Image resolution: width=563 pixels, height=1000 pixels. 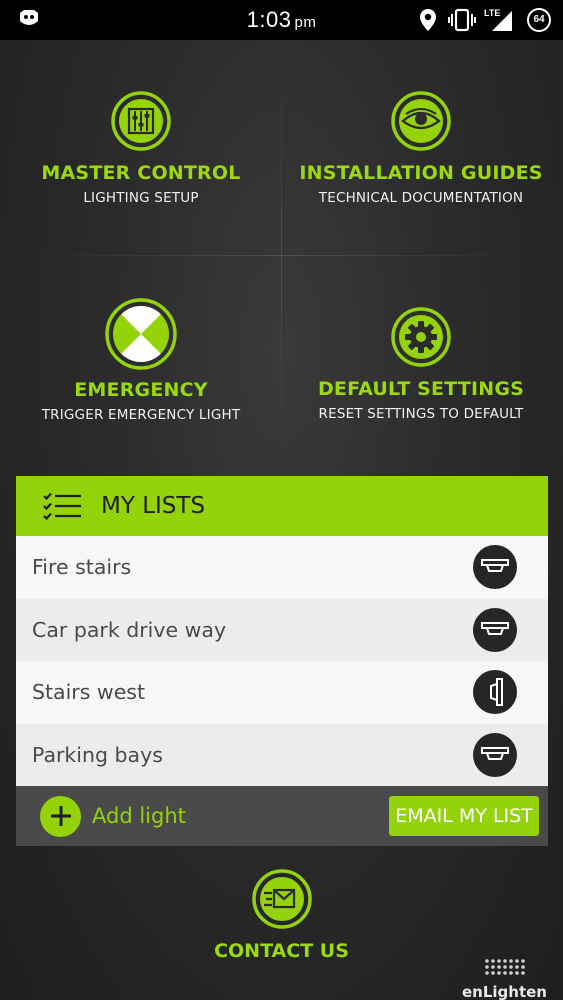 What do you see at coordinates (141, 121) in the screenshot?
I see `sliders-icon` at bounding box center [141, 121].